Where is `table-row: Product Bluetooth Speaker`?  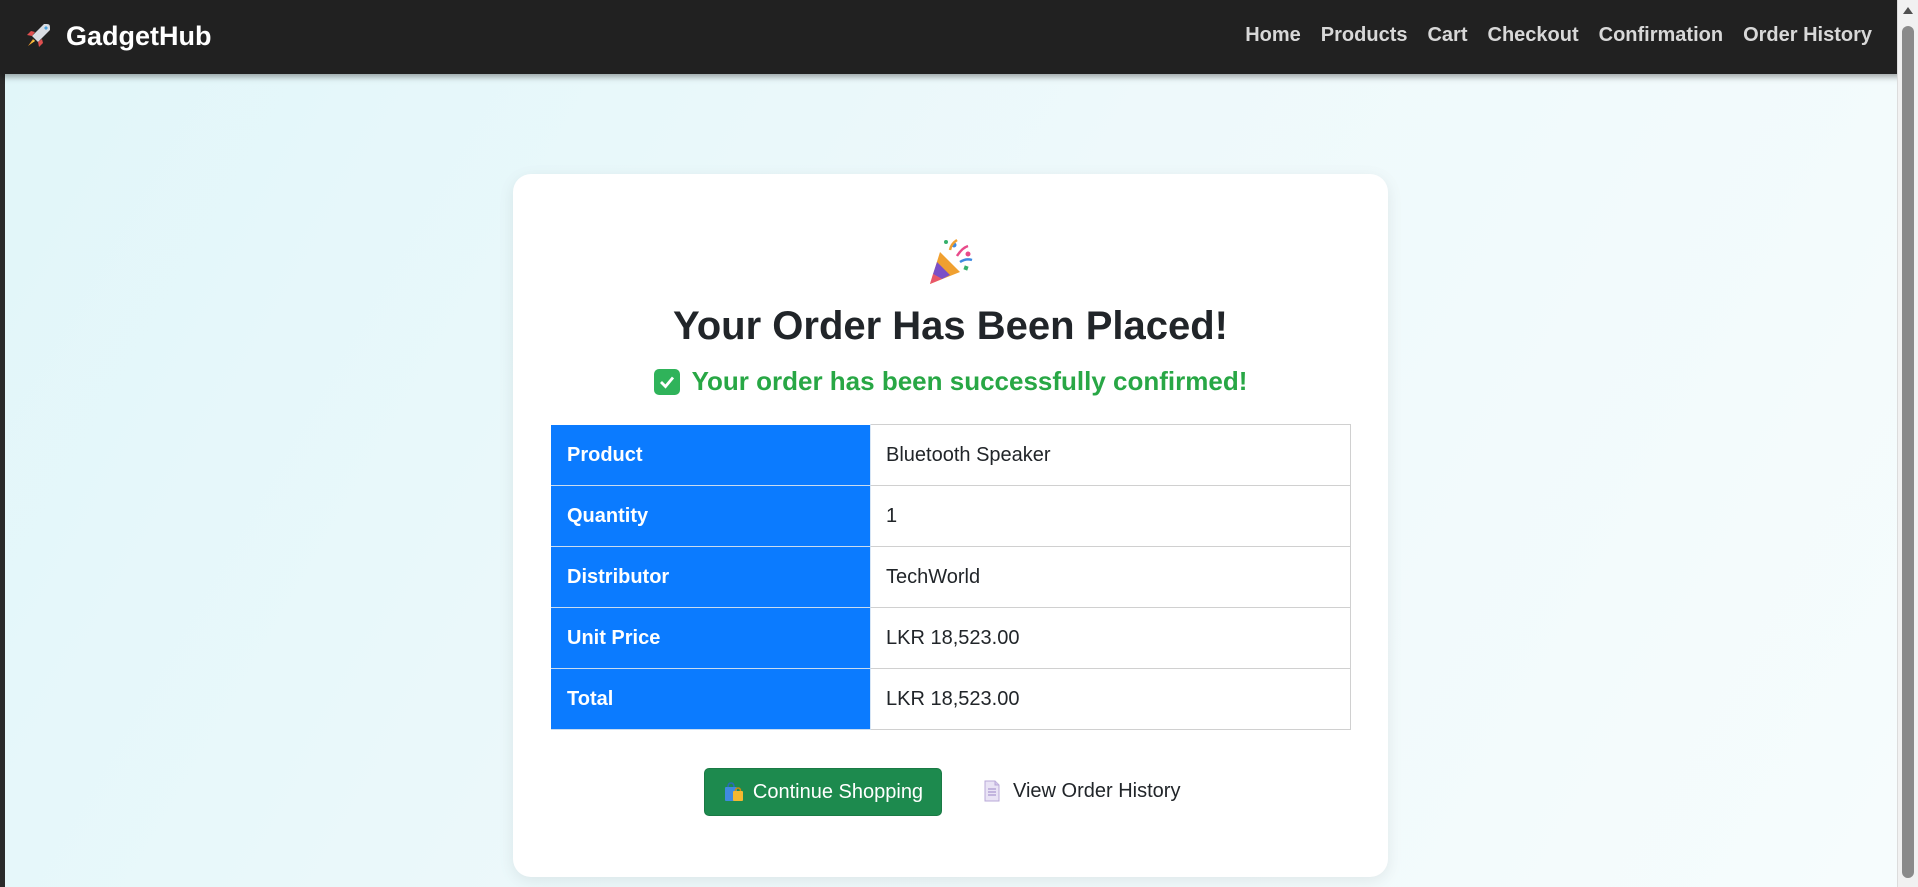
table-row: Product Bluetooth Speaker is located at coordinates (951, 455).